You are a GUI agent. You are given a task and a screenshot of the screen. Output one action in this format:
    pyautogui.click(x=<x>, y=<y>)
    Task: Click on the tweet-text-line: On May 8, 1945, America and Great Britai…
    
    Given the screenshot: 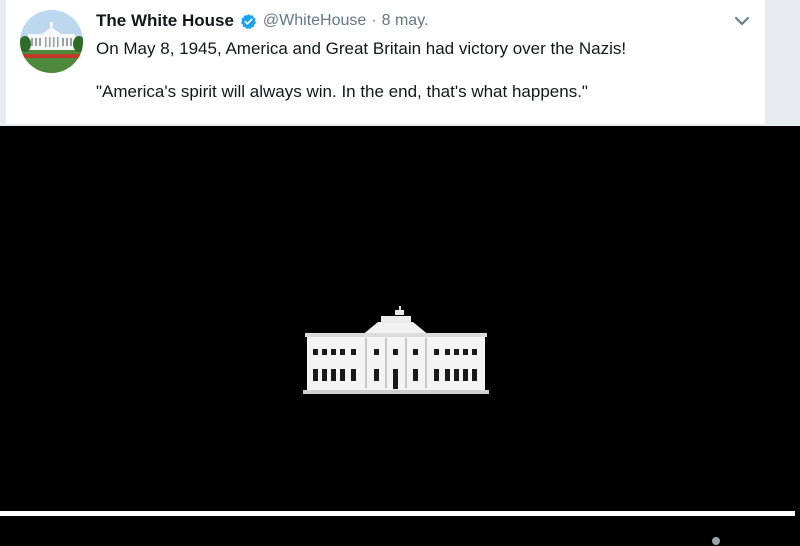 What is the action you would take?
    pyautogui.click(x=361, y=48)
    